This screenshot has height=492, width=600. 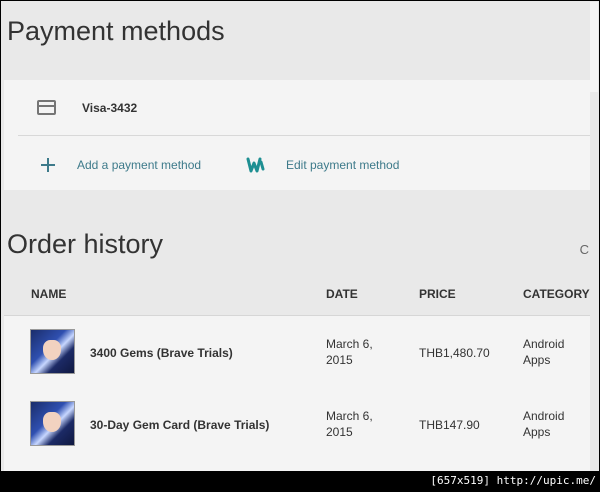 What do you see at coordinates (449, 425) in the screenshot?
I see `order-price: THB147.90` at bounding box center [449, 425].